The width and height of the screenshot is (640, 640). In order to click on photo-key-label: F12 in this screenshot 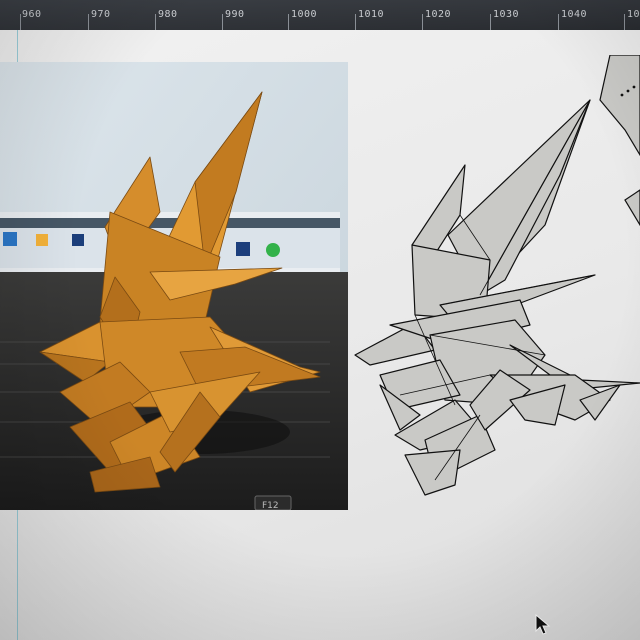, I will do `click(270, 505)`.